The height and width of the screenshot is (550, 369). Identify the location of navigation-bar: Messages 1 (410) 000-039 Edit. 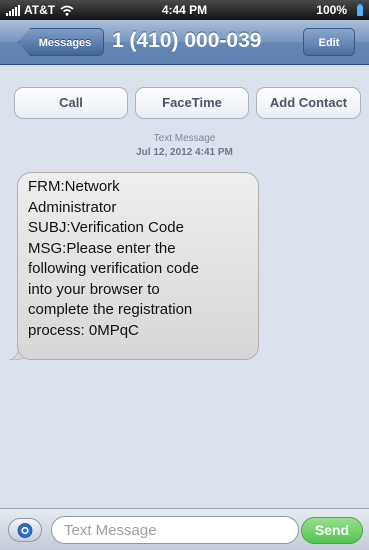
(184, 42).